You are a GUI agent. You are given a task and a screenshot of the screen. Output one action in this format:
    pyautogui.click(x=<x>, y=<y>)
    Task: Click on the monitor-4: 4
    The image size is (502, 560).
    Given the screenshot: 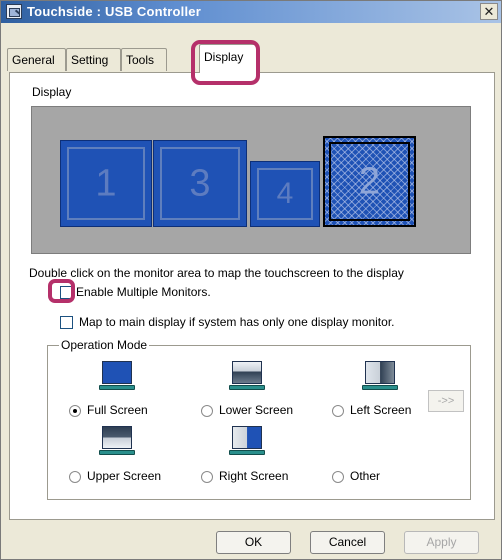 What is the action you would take?
    pyautogui.click(x=285, y=194)
    